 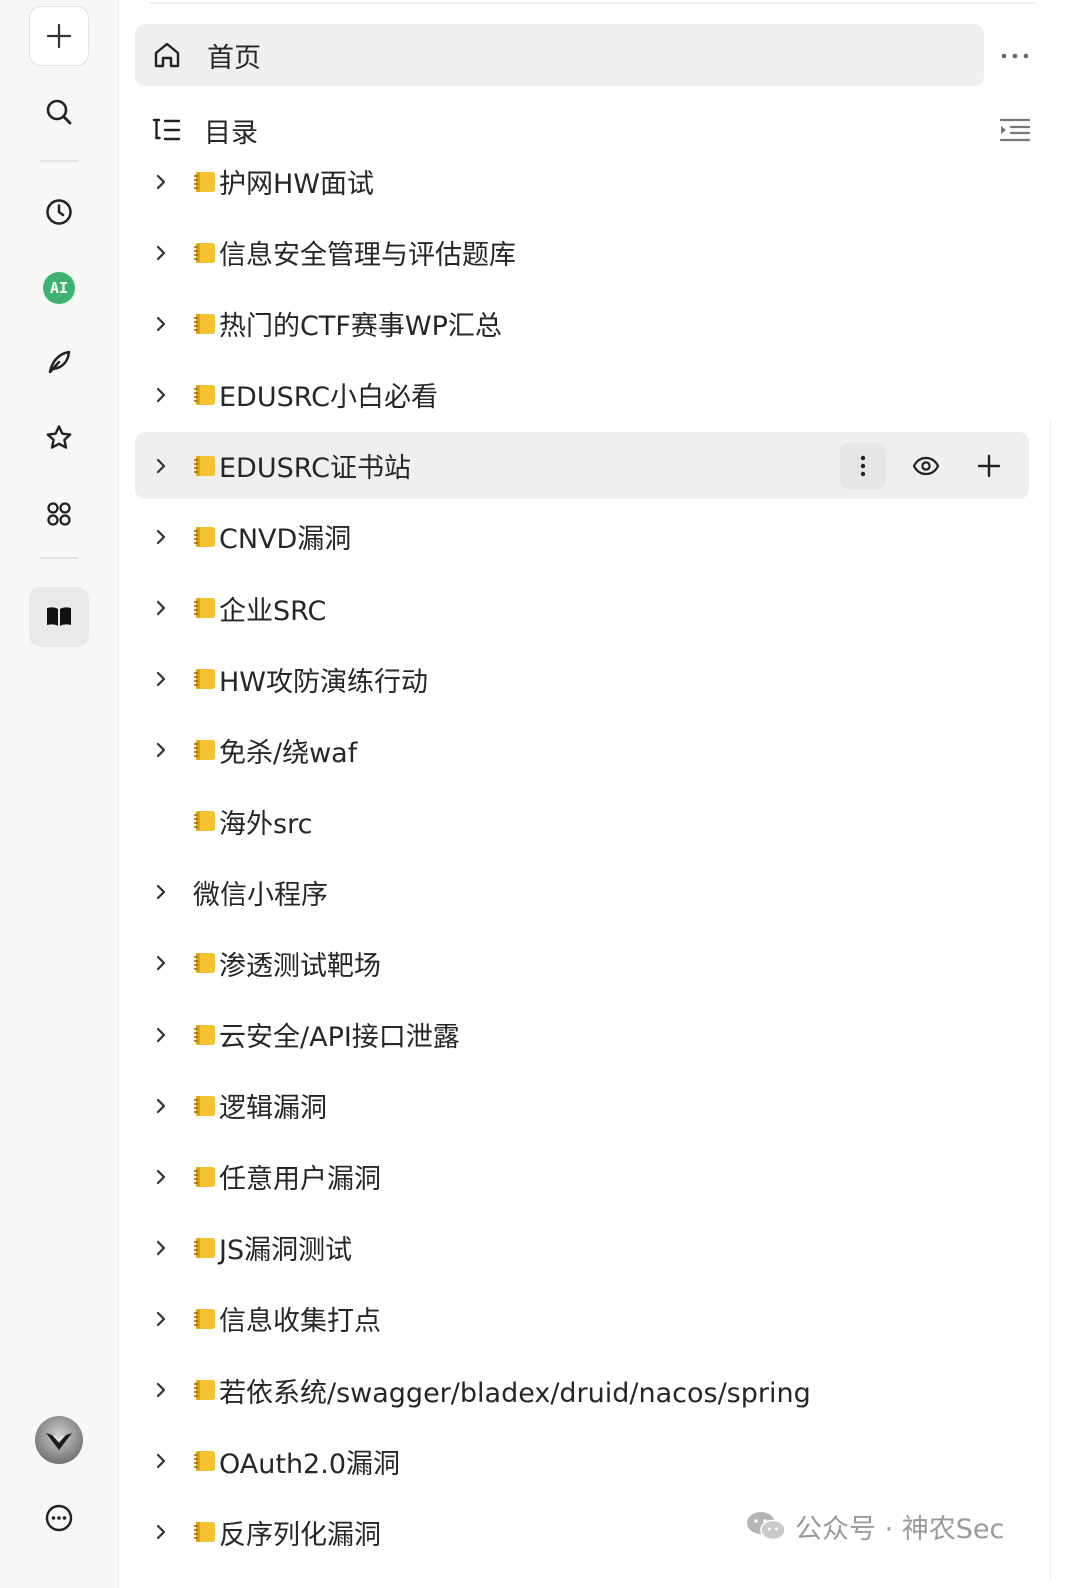 I want to click on watermark: 公众号 · 神农Sec, so click(x=875, y=1526).